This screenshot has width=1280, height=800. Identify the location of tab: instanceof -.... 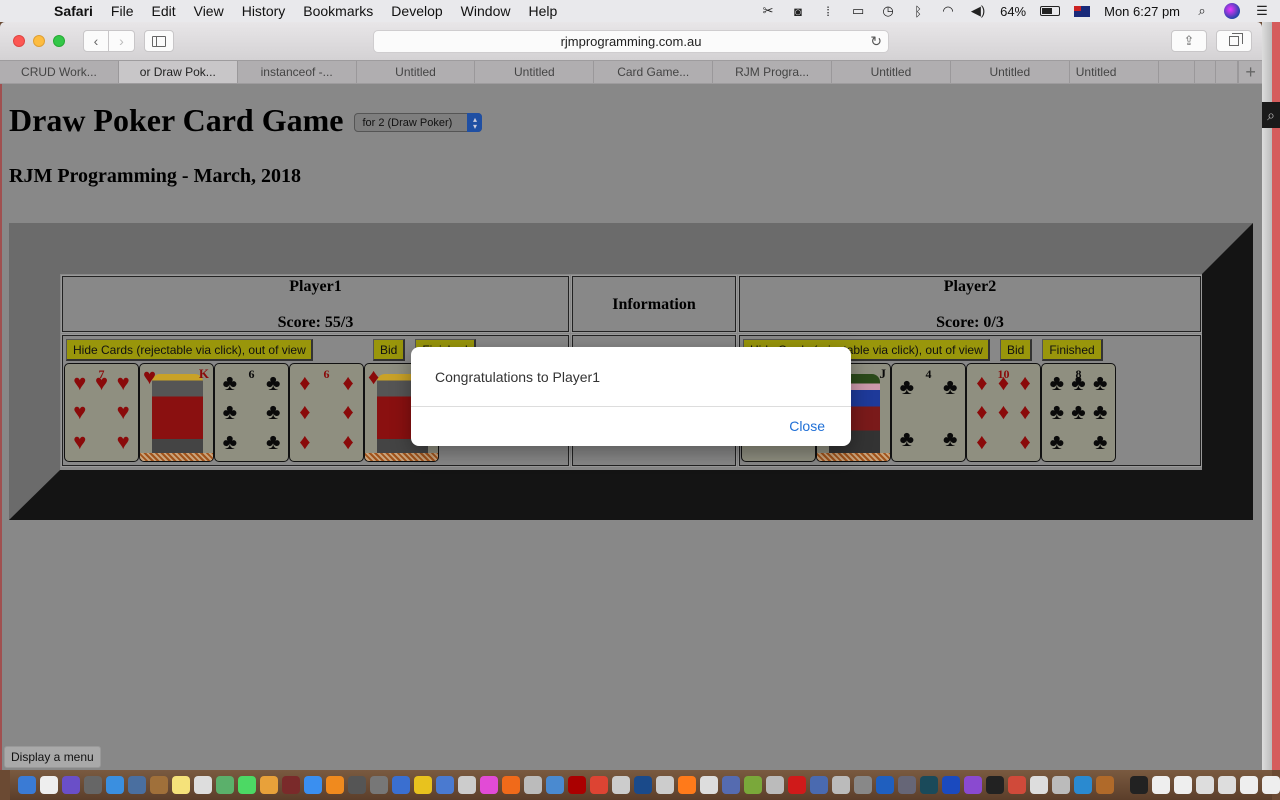
(297, 72).